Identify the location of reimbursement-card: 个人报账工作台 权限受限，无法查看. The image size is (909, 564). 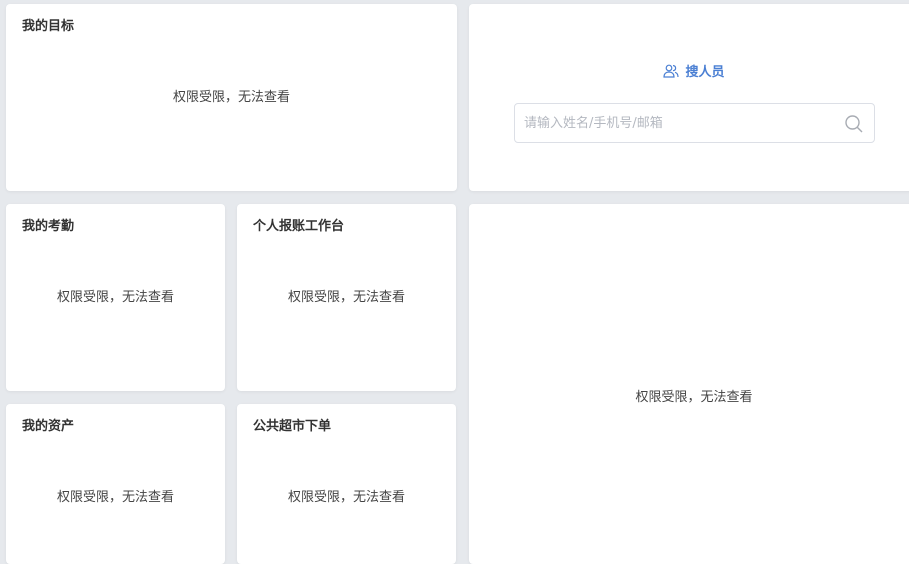
(346, 297).